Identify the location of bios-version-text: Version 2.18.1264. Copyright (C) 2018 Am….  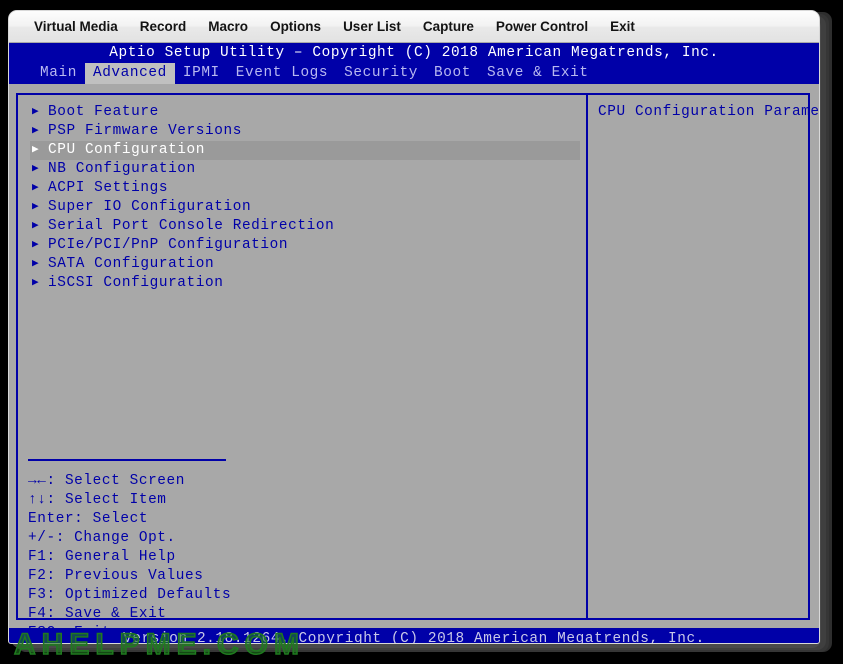
(414, 637).